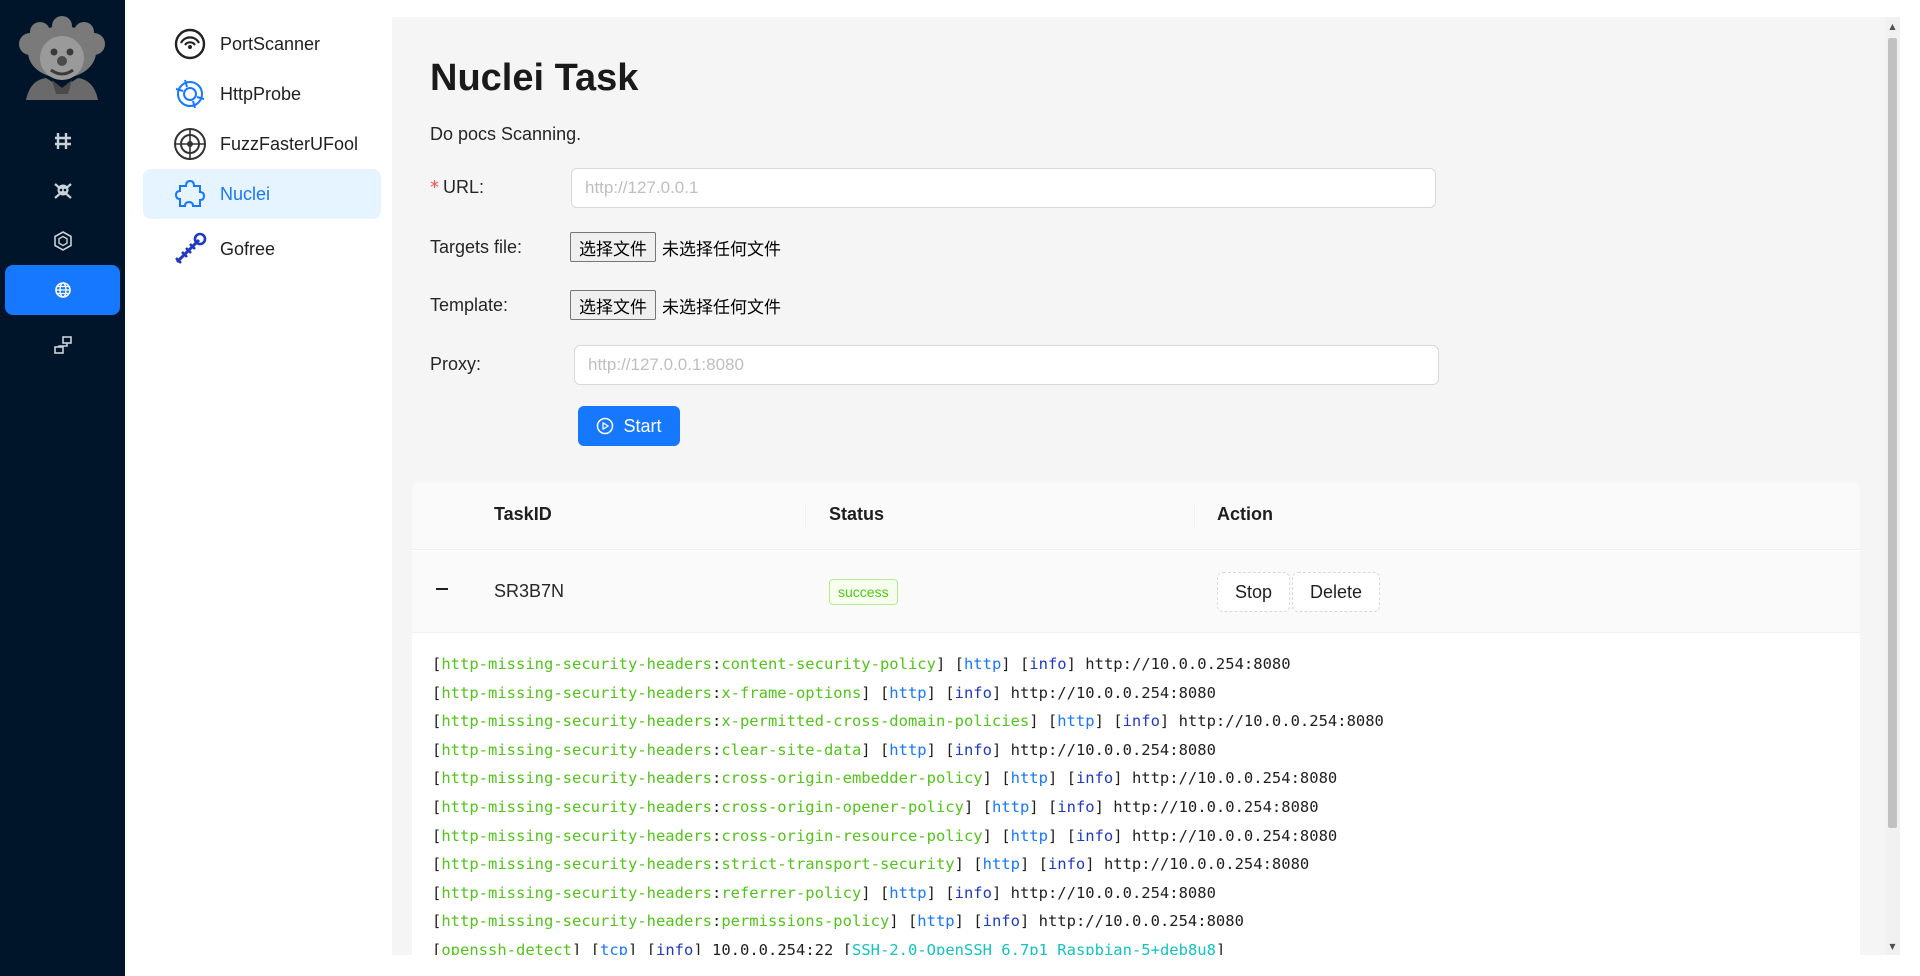 The width and height of the screenshot is (1920, 976). Describe the element at coordinates (1253, 592) in the screenshot. I see `stop-button: Stop` at that location.